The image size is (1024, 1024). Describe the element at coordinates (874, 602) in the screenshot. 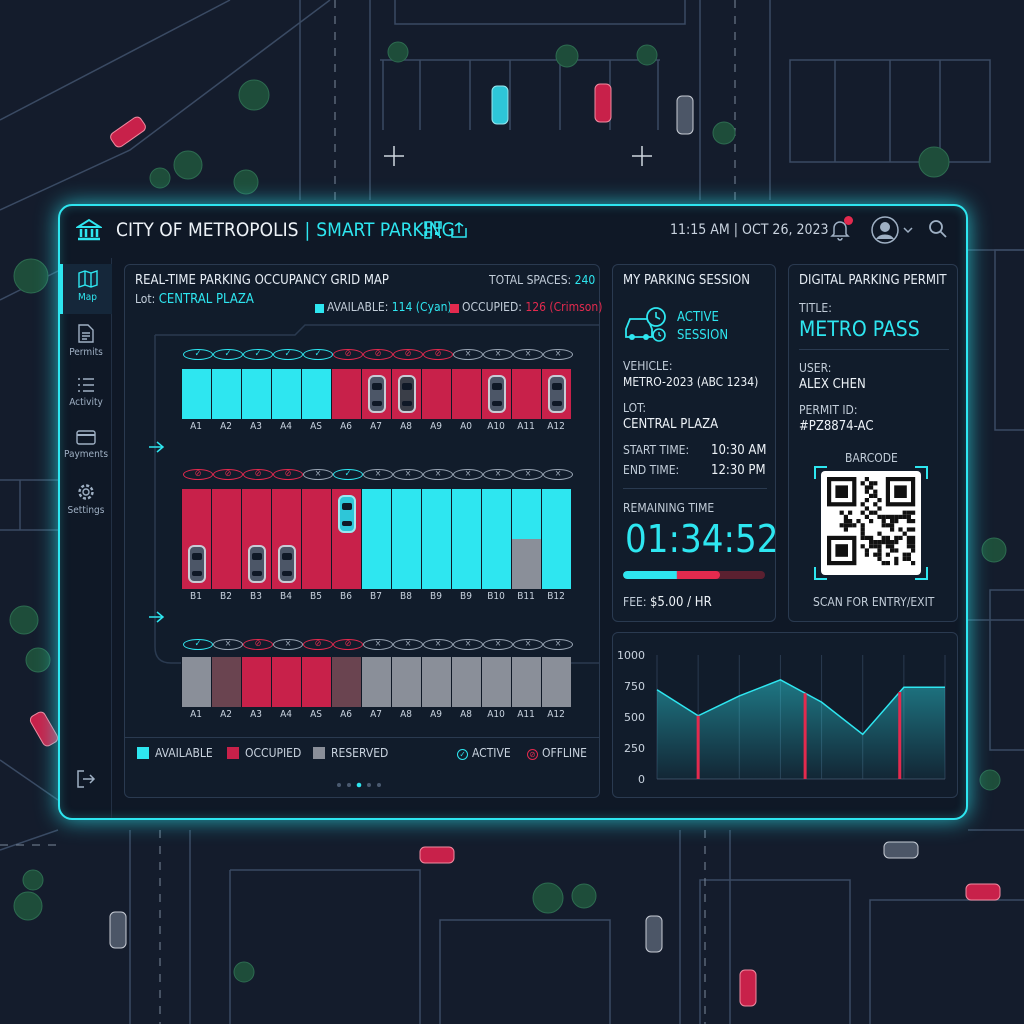

I see `scan-label: SCAN FOR ENTRY/EXIT` at that location.